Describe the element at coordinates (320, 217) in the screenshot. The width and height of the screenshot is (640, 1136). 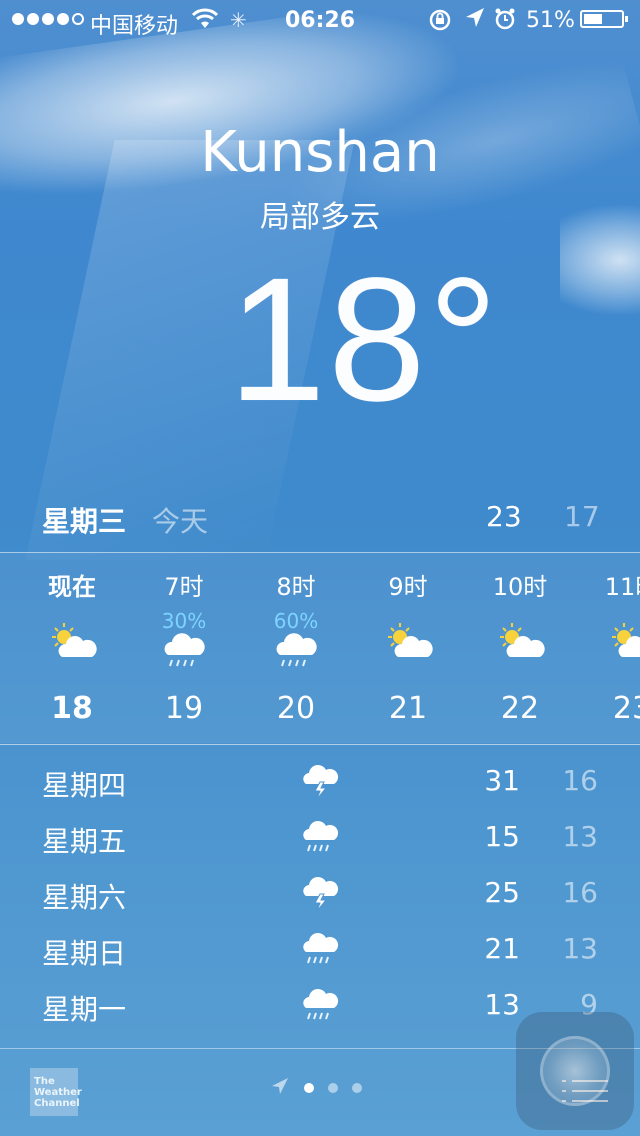
I see `weather-condition: 局部多云` at that location.